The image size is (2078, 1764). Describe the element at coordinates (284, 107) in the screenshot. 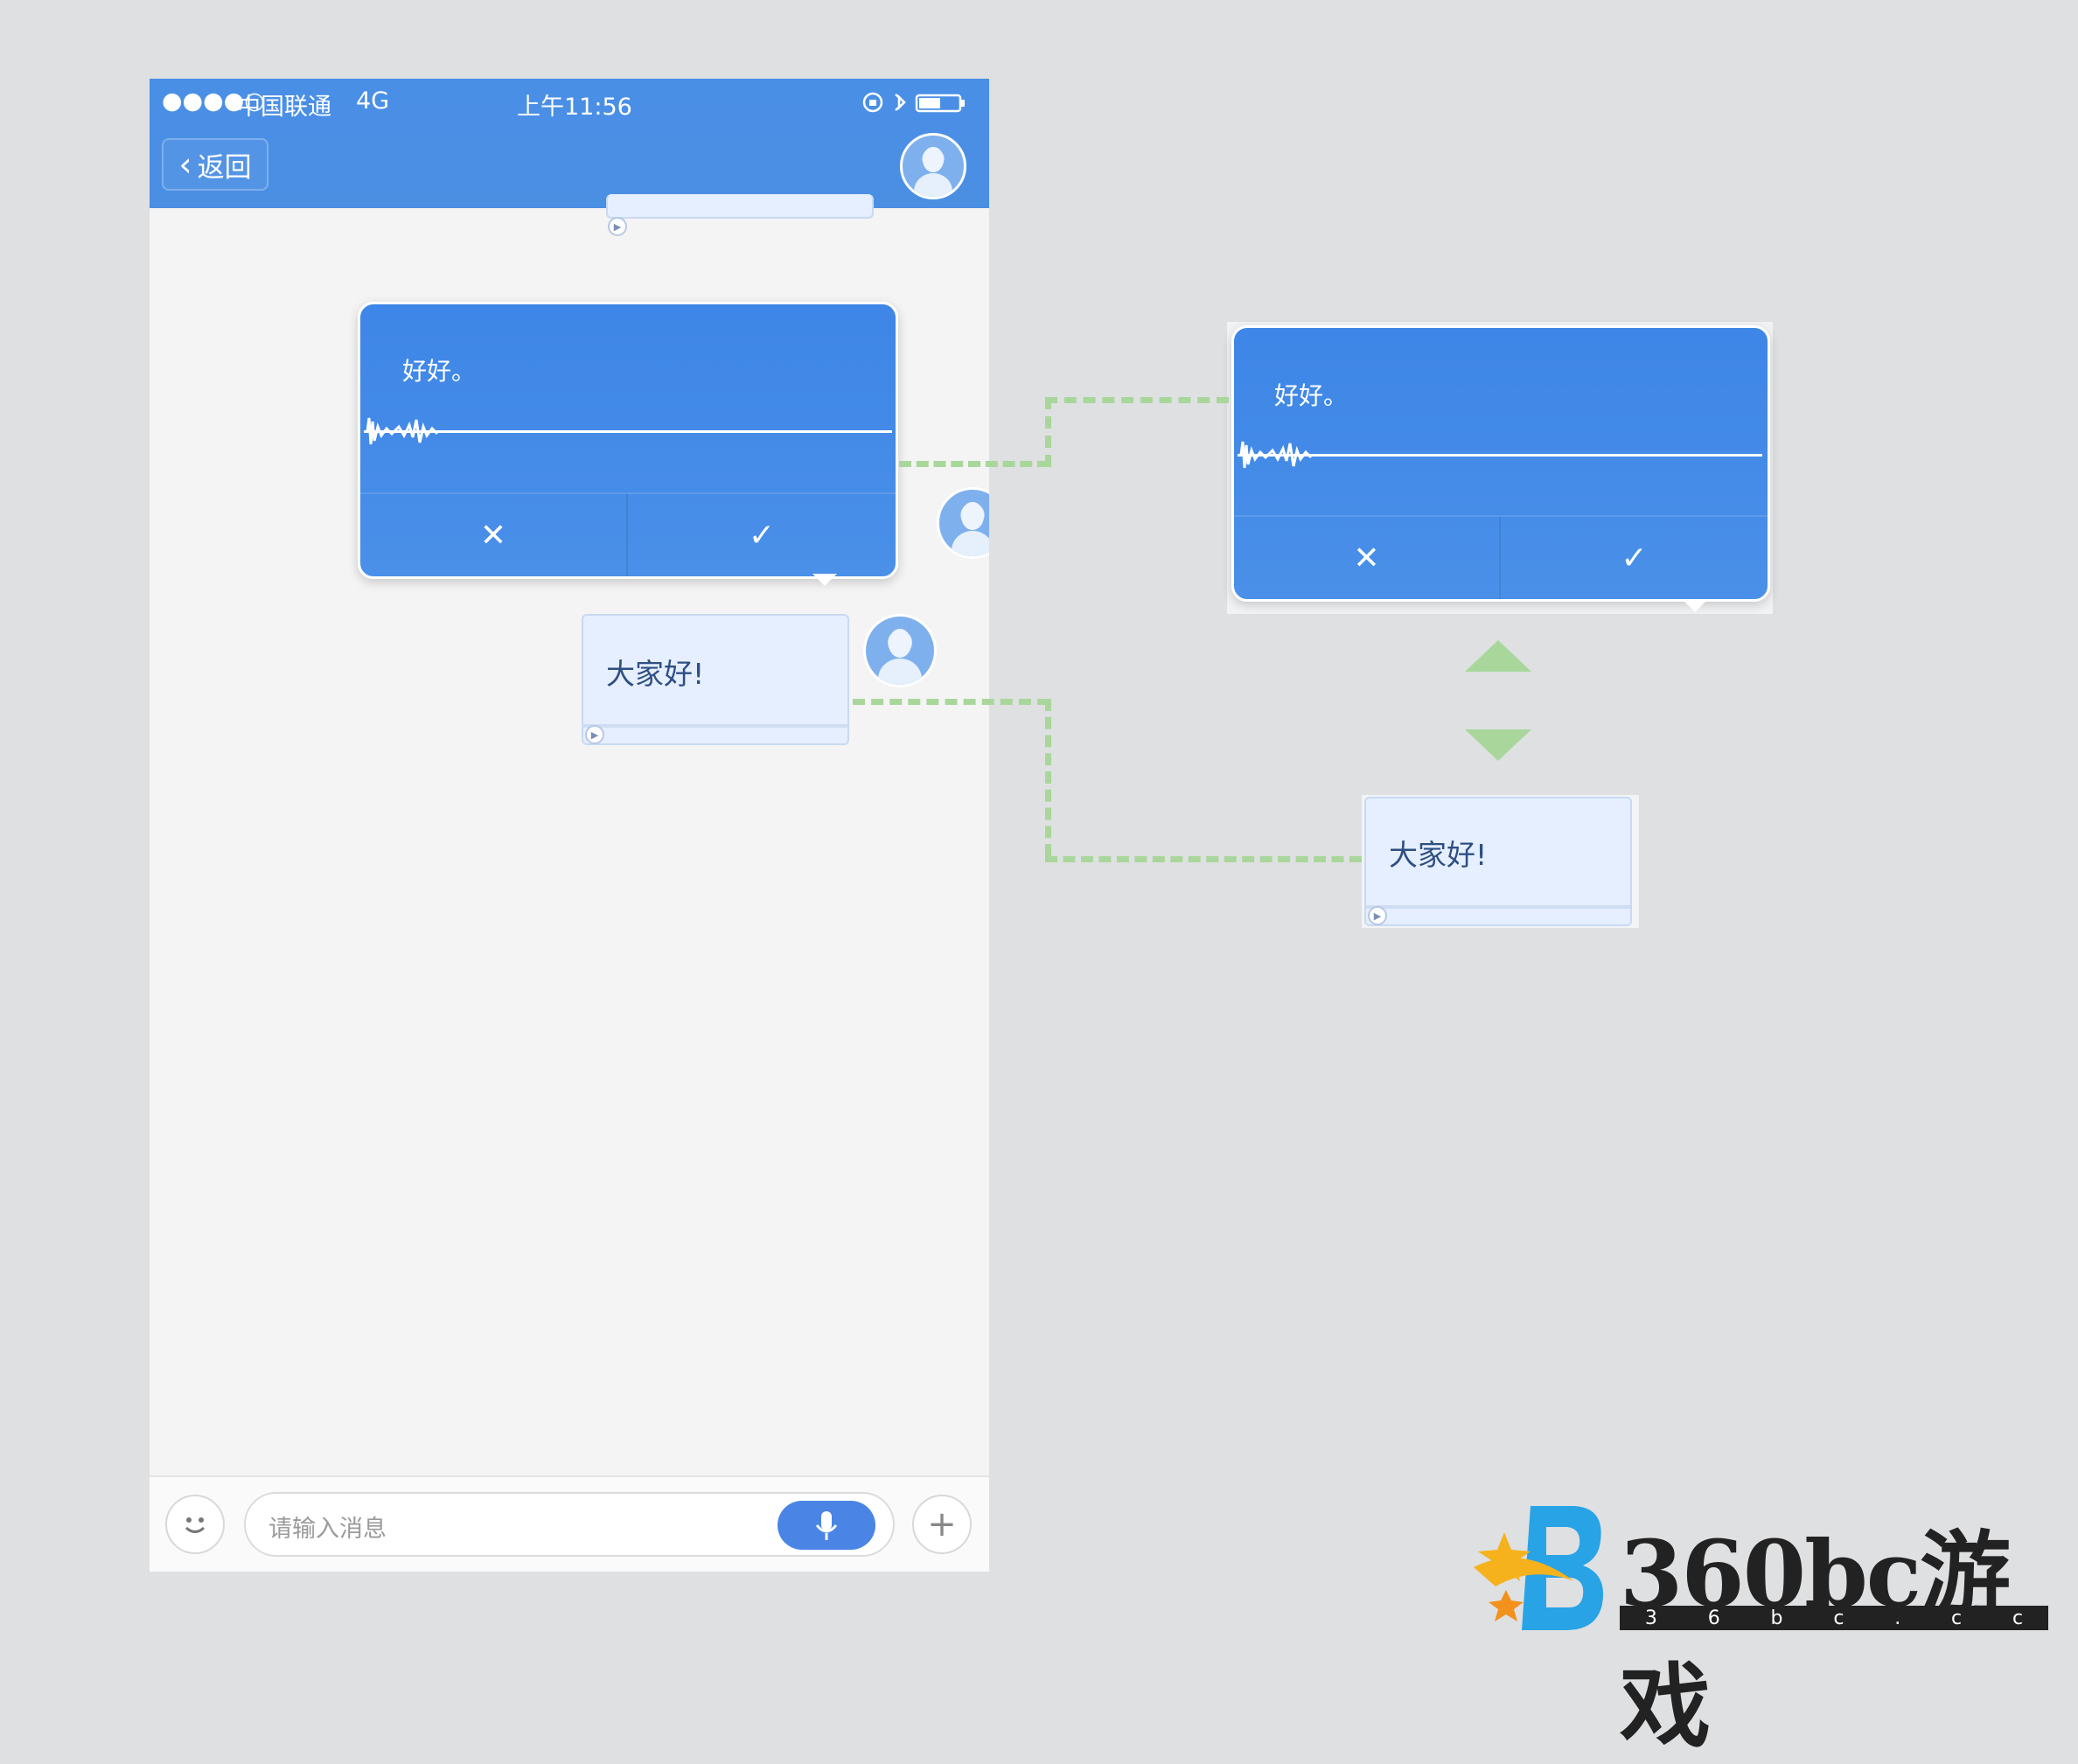

I see `carrier-name: 中国联通` at that location.